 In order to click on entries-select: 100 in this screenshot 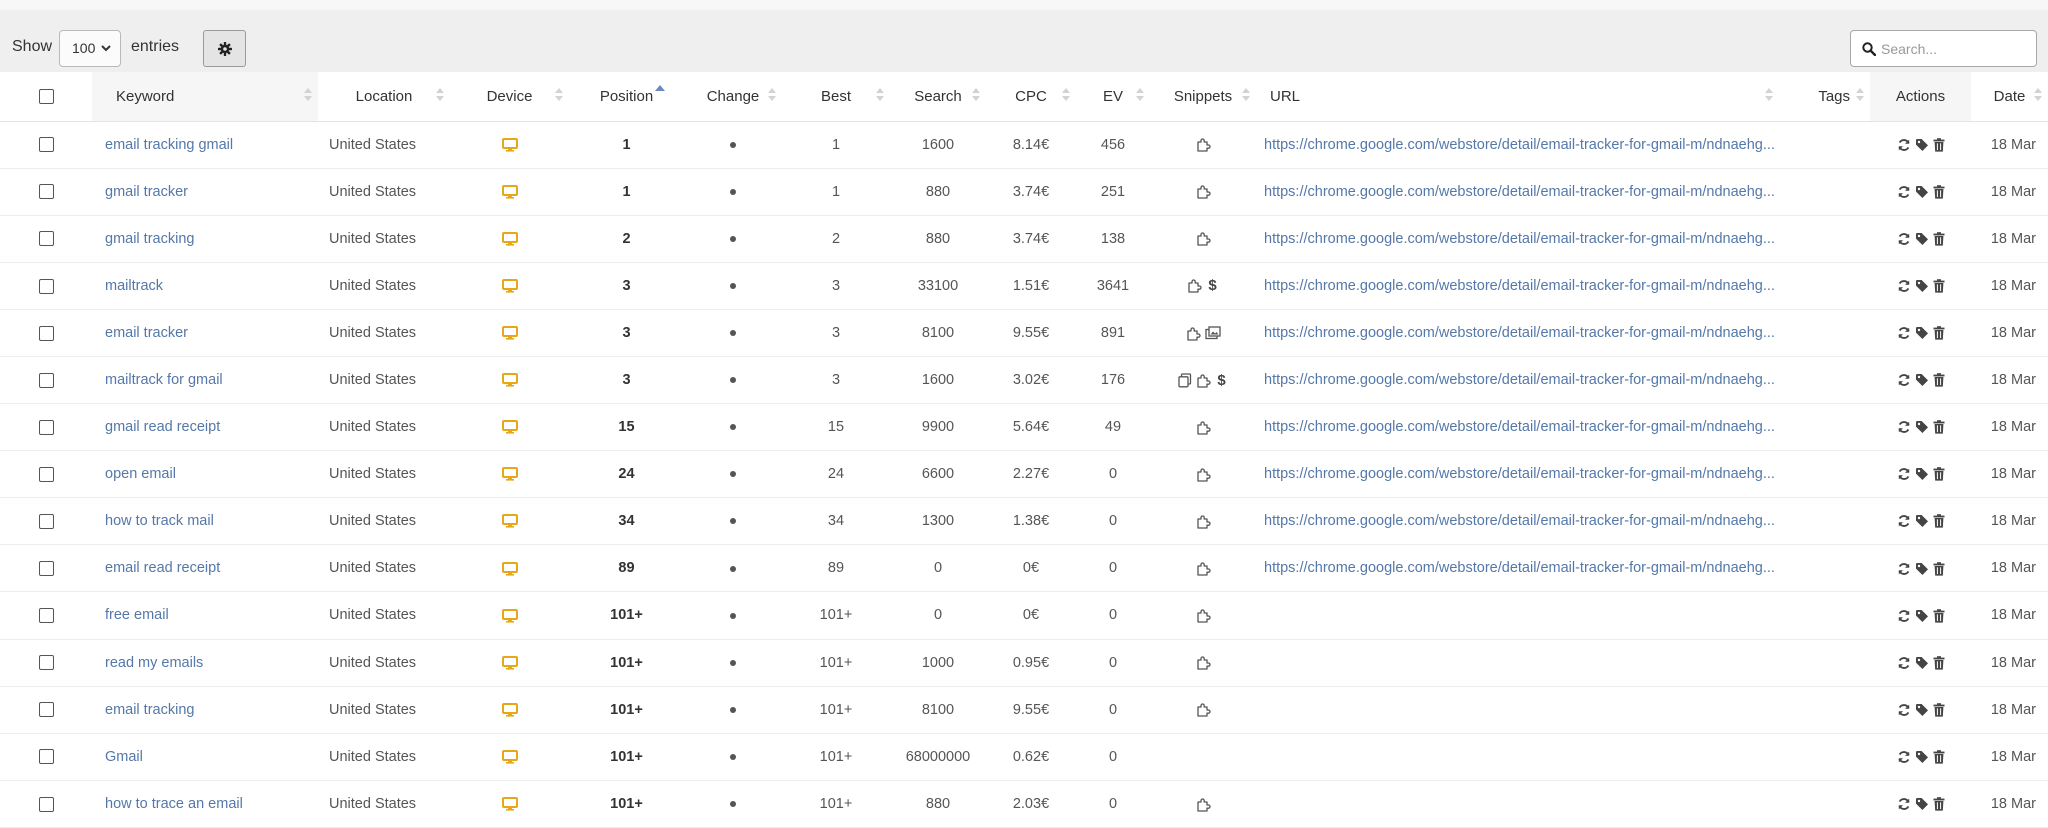, I will do `click(90, 48)`.